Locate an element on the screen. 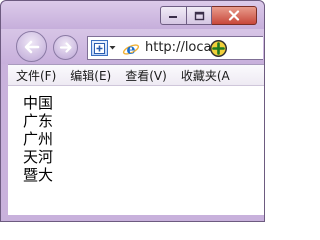 The height and width of the screenshot is (240, 320). back-arrow-icon is located at coordinates (31, 46).